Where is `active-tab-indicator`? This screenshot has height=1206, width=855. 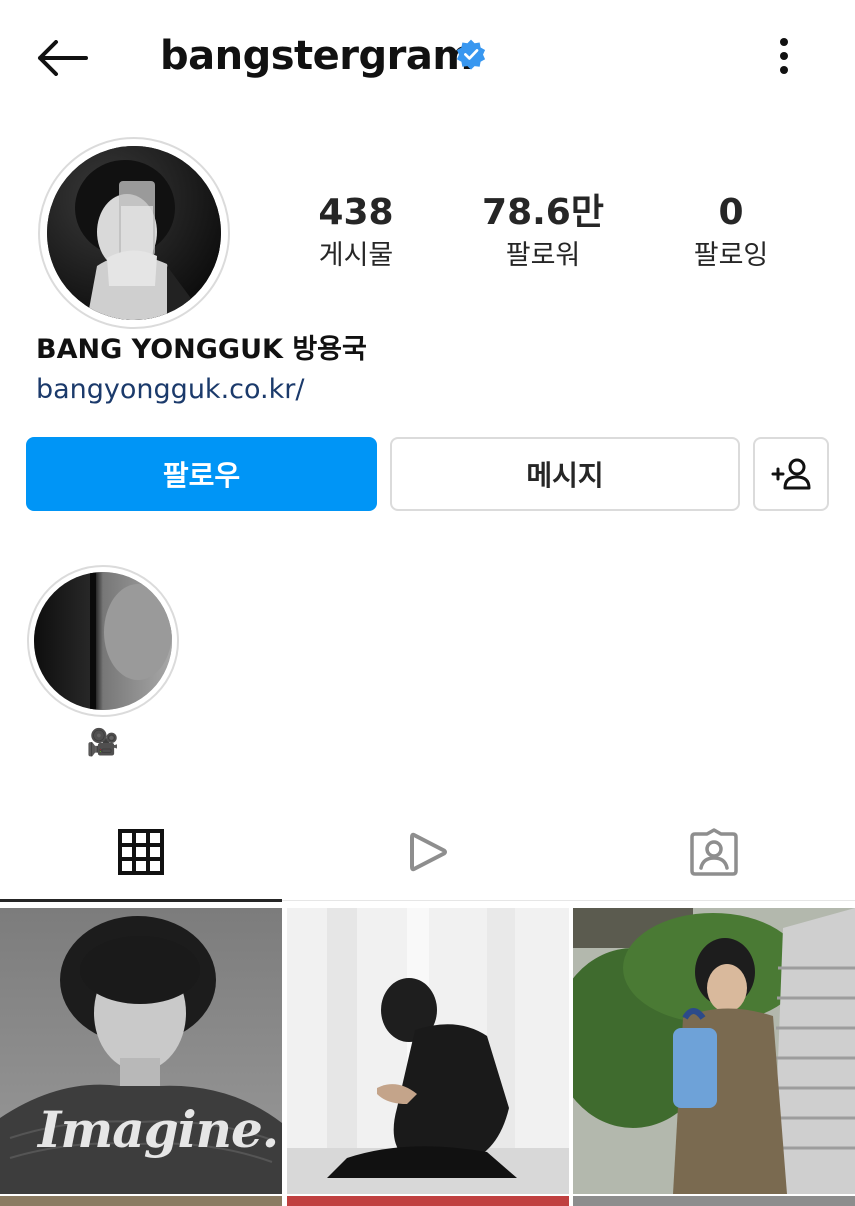
active-tab-indicator is located at coordinates (141, 900).